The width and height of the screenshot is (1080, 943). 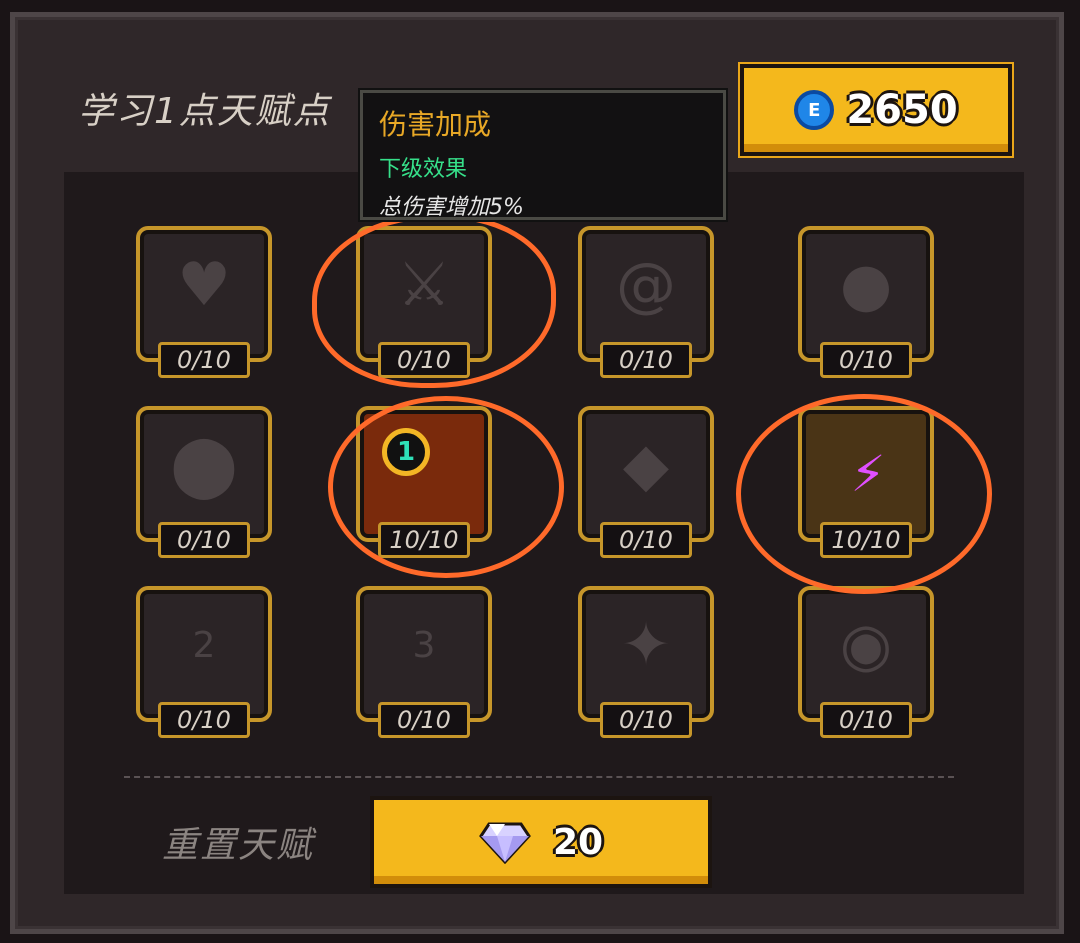 What do you see at coordinates (424, 645) in the screenshot?
I see `level-three-icon: 3` at bounding box center [424, 645].